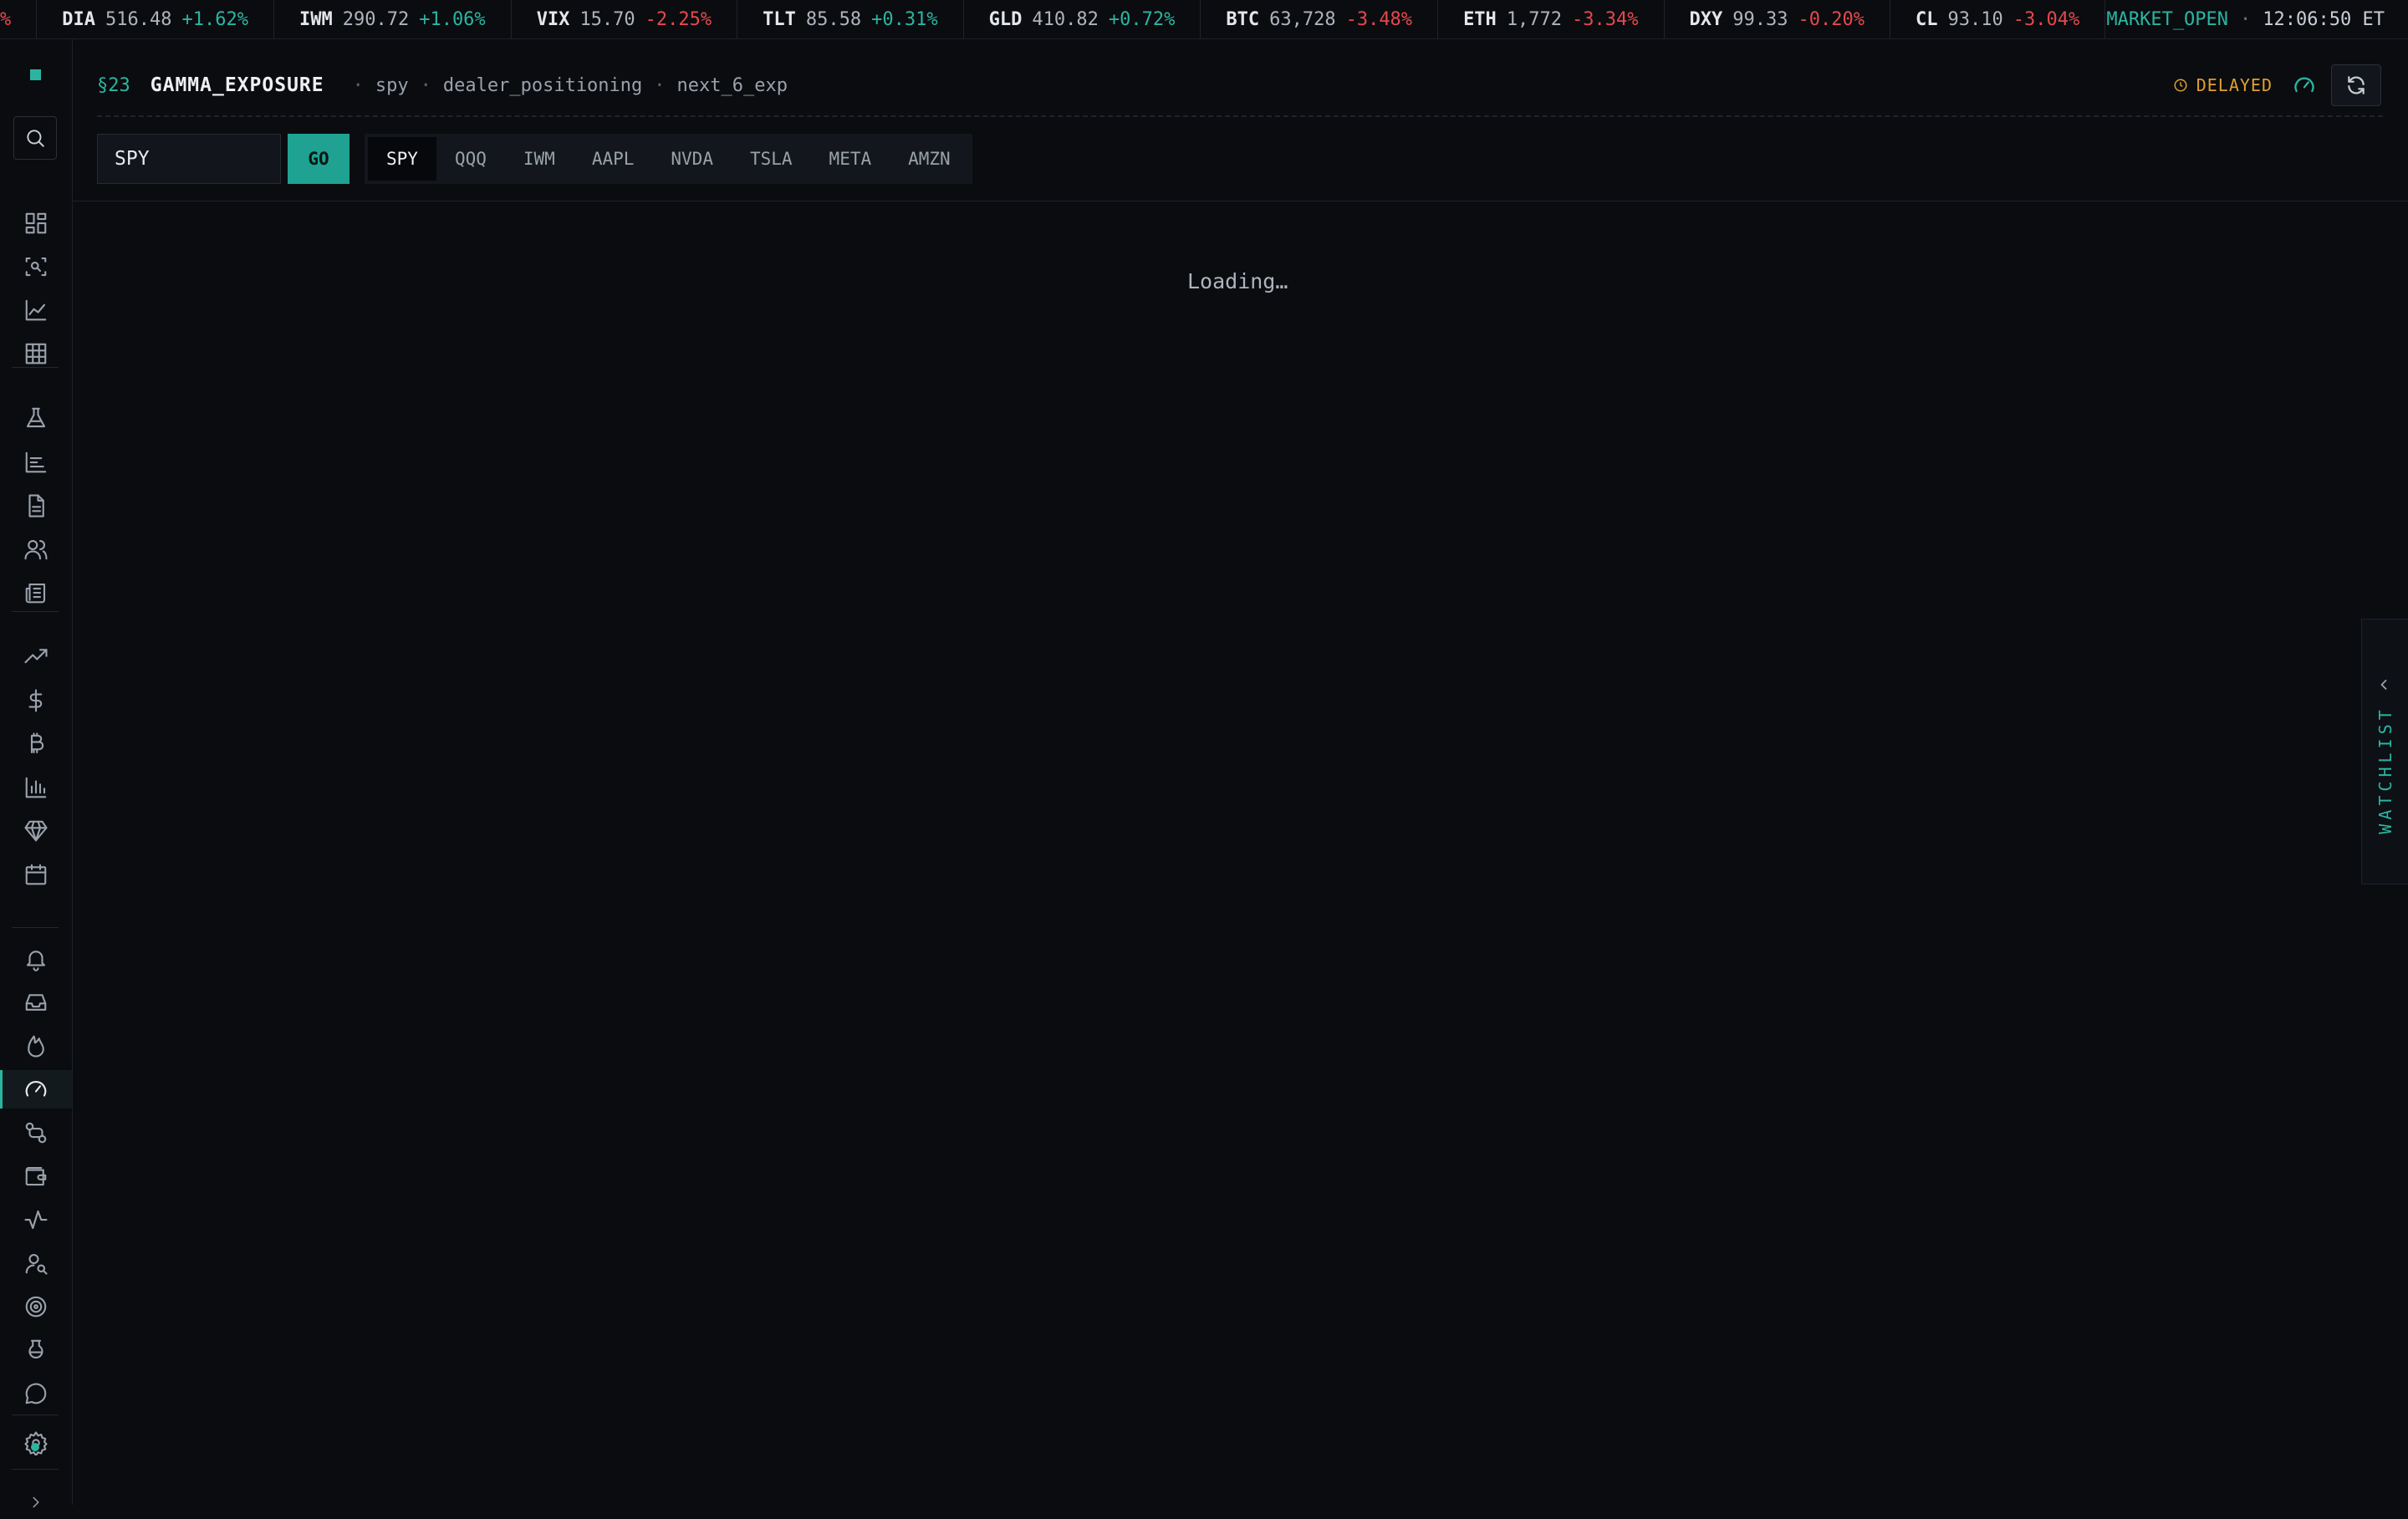 The image size is (2408, 1519). I want to click on bar-list-icon, so click(36, 462).